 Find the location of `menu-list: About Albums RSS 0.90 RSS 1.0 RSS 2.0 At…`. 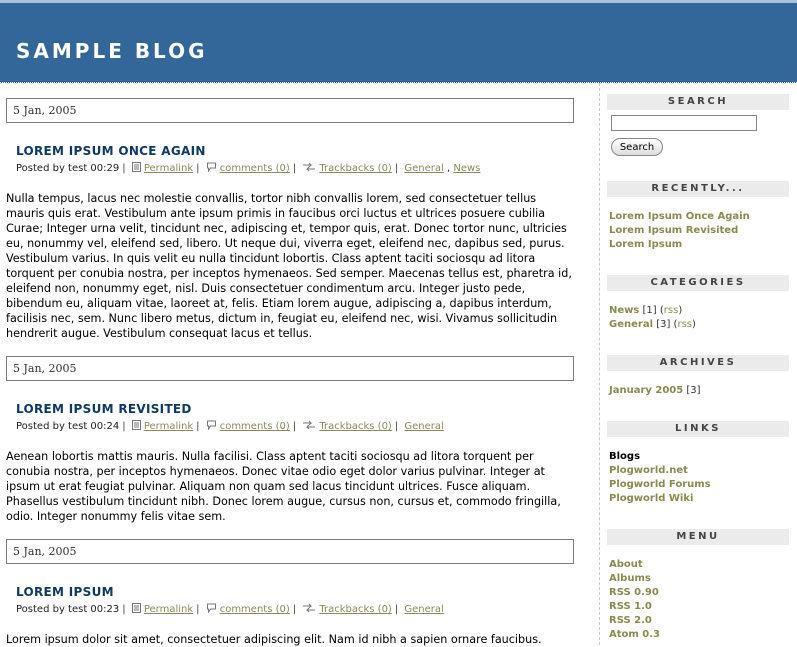

menu-list: About Albums RSS 0.90 RSS 1.0 RSS 2.0 At… is located at coordinates (634, 600).